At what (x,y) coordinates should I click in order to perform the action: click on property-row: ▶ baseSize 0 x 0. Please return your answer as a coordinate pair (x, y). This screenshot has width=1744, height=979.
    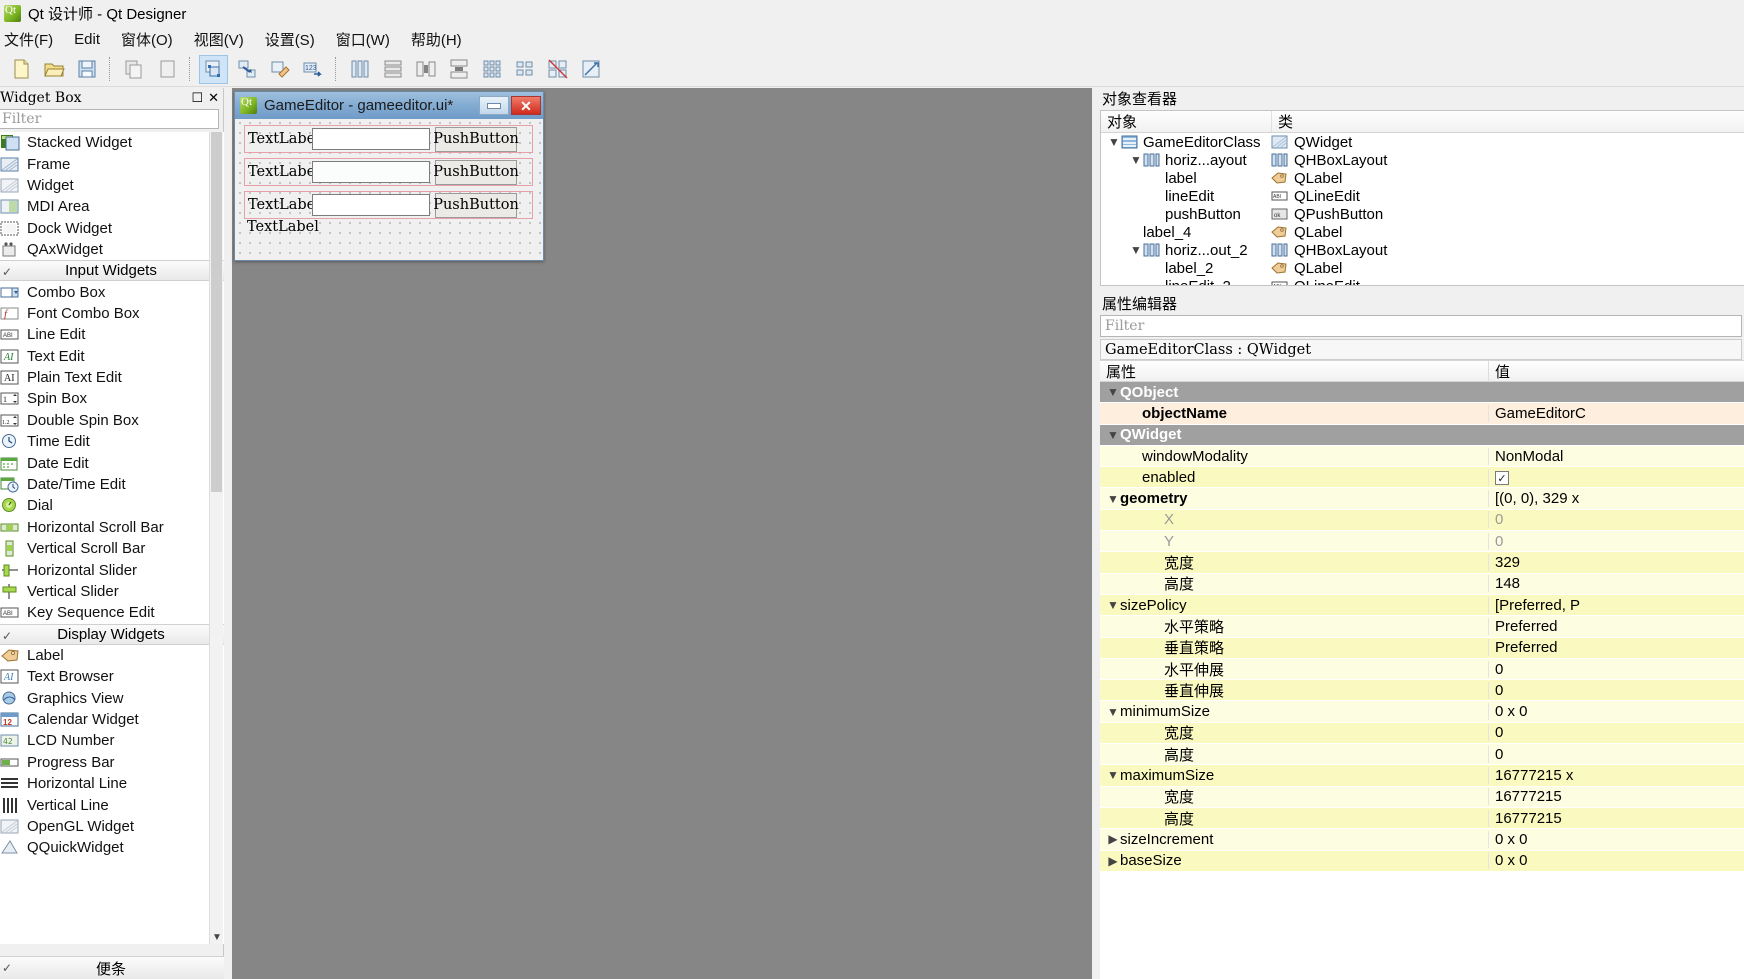
    Looking at the image, I should click on (1422, 861).